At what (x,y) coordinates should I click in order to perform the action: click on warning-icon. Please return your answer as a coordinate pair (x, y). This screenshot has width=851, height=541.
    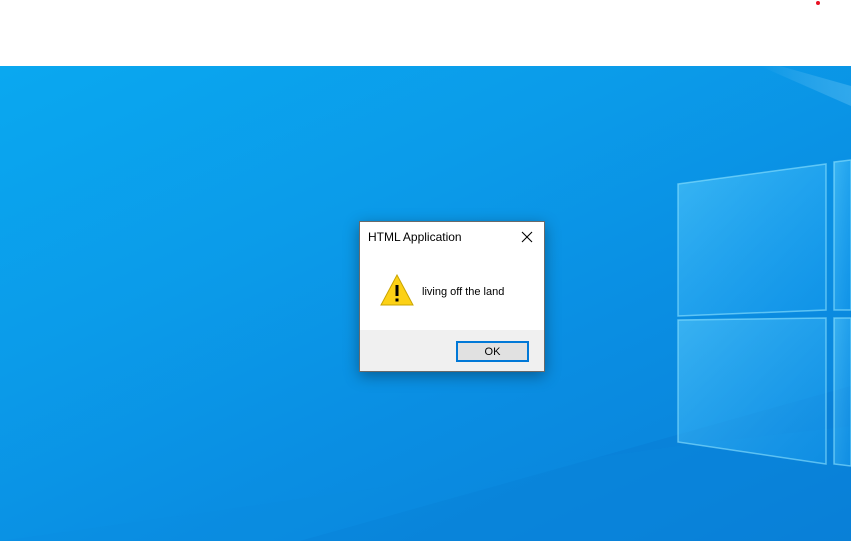
    Looking at the image, I should click on (397, 290).